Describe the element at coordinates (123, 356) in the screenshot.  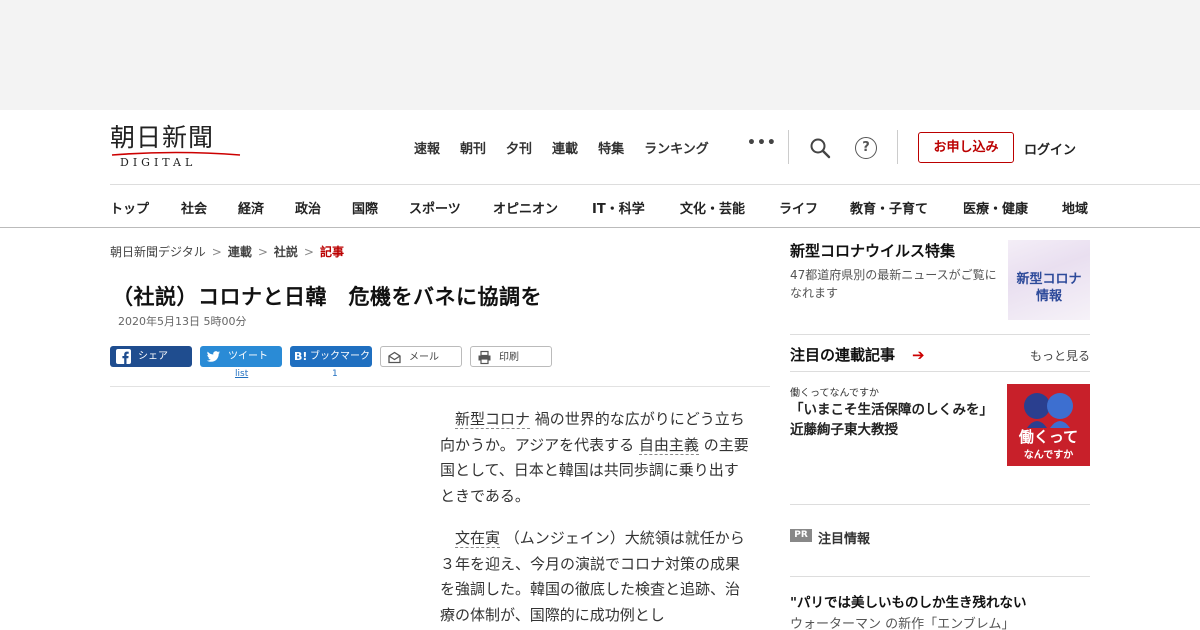
I see `facebook-icon` at that location.